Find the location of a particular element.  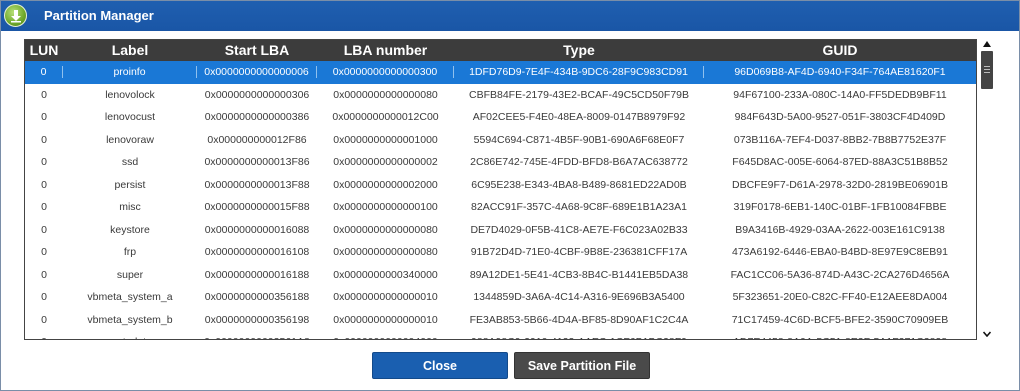

column-header-lun: LUN is located at coordinates (44, 50).